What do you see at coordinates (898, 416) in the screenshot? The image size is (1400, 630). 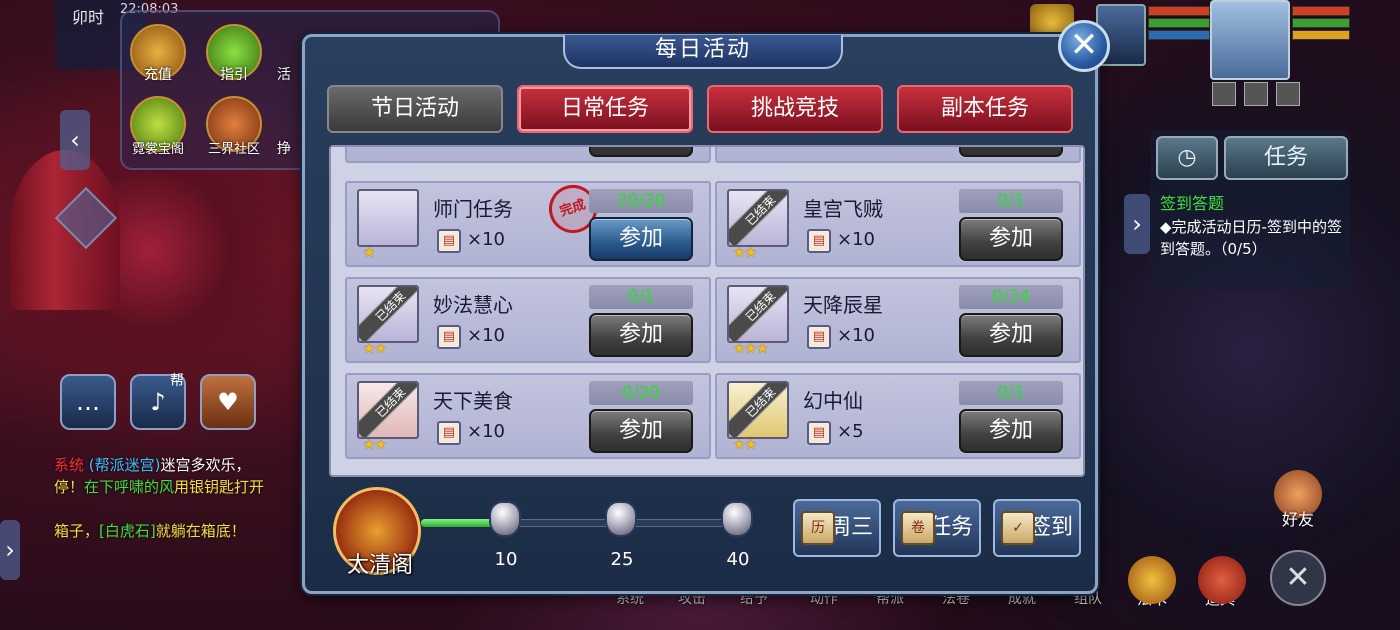 I see `activity-card-huanzhongxian: 已结束 ★★ 幻中仙 ▤ ×5 0/1 参加` at bounding box center [898, 416].